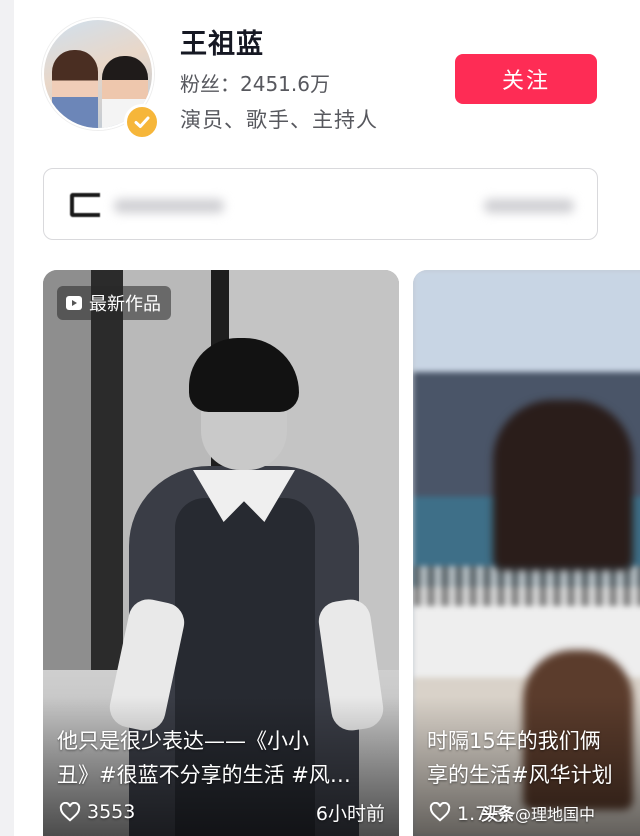  I want to click on latest-work-badge: 最新作品, so click(114, 303).